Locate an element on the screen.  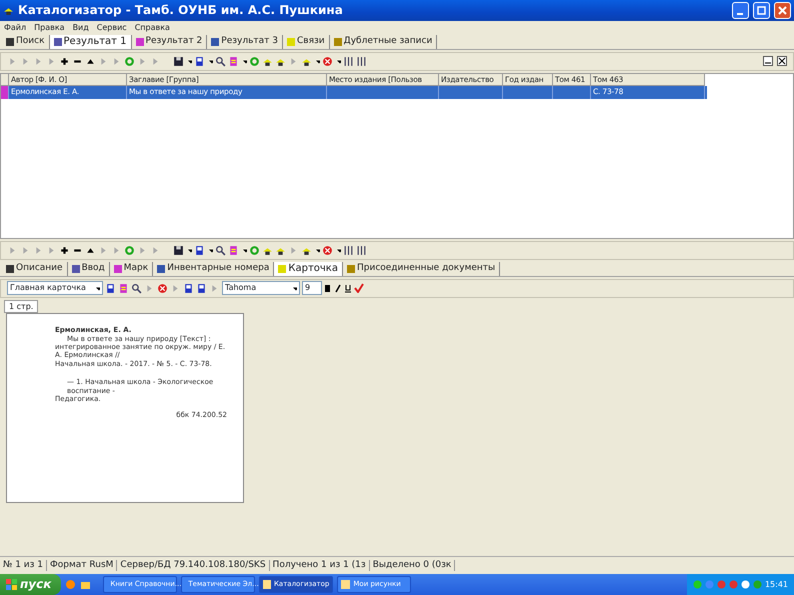
maximize-button is located at coordinates (761, 10).